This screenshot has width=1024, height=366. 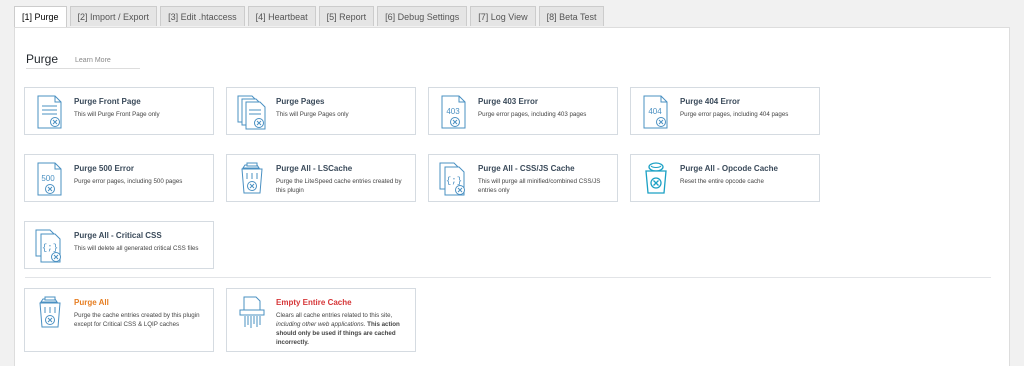 What do you see at coordinates (508, 101) in the screenshot?
I see `card-title: Purge 403 Error` at bounding box center [508, 101].